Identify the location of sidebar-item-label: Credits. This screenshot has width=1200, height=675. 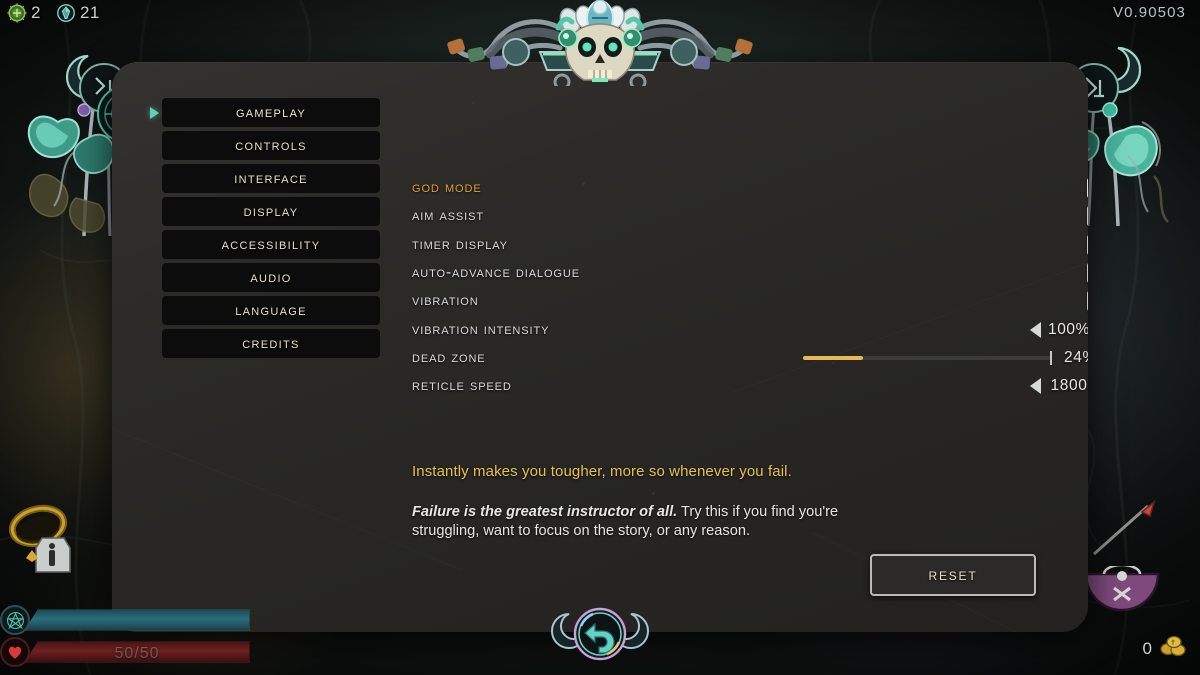
(271, 343).